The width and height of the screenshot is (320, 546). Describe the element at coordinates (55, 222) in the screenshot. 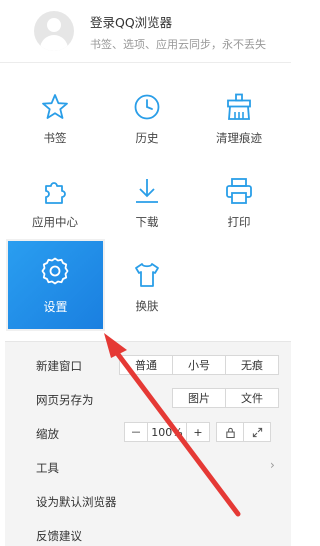

I see `app-center-label: 应用中心` at that location.